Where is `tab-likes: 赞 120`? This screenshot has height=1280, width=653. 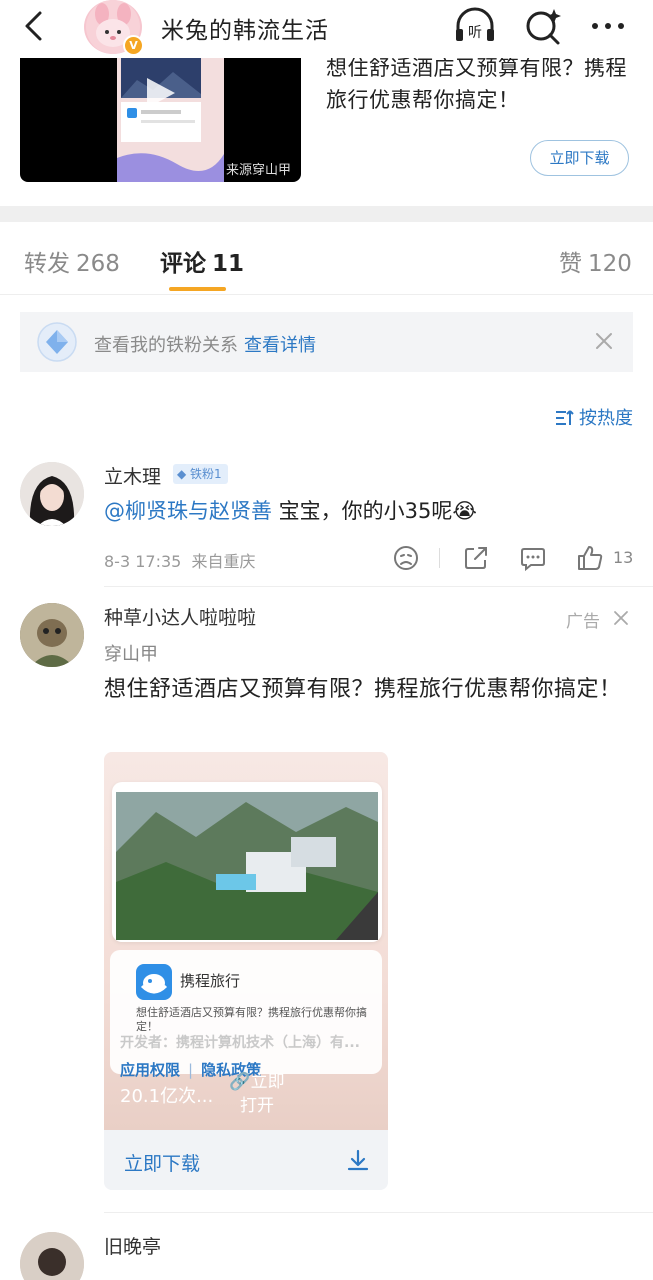
tab-likes: 赞 120 is located at coordinates (595, 261).